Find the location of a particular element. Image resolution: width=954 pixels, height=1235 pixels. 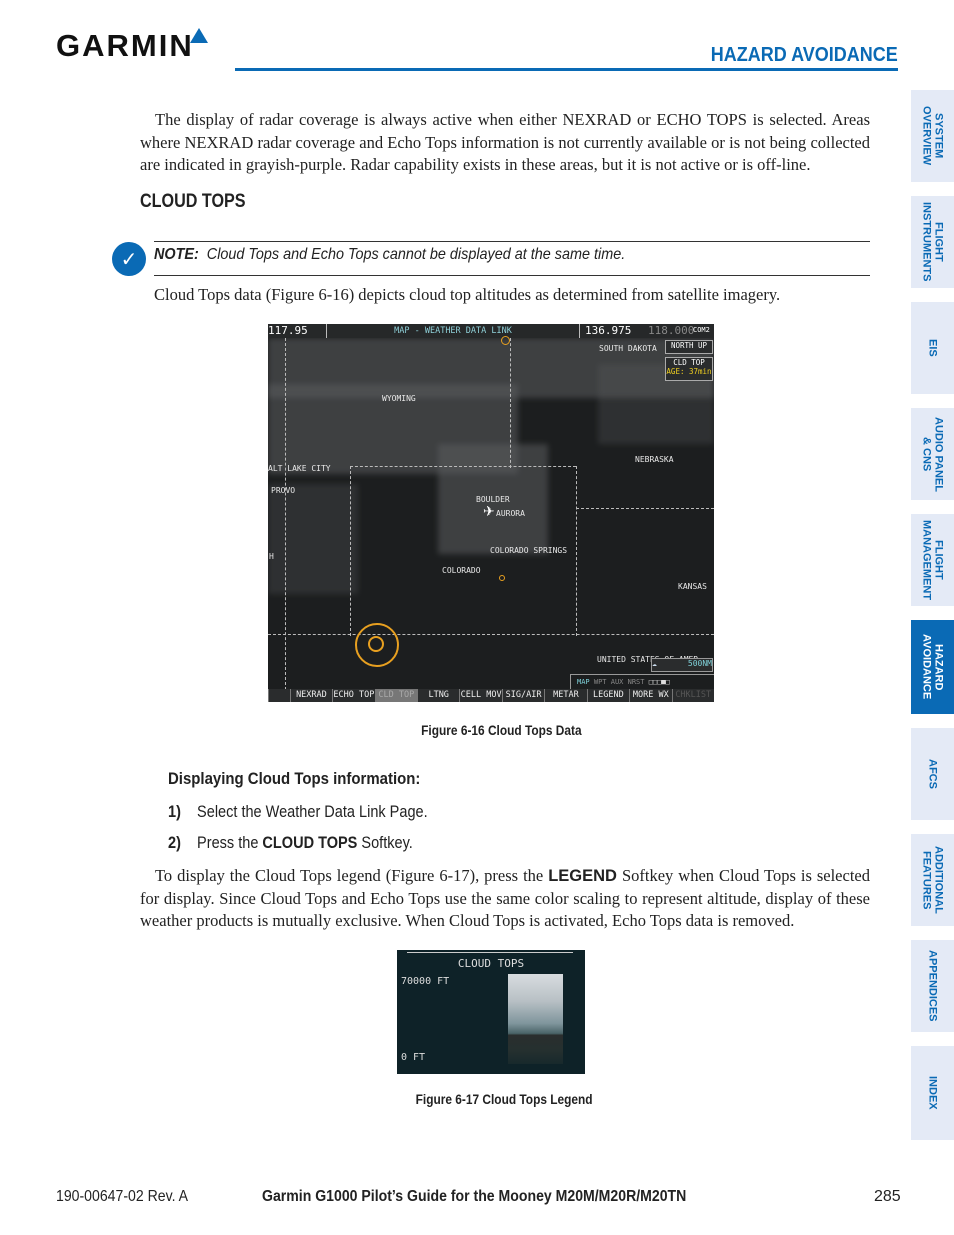

softkey-legend: LEGEND is located at coordinates (607, 695).